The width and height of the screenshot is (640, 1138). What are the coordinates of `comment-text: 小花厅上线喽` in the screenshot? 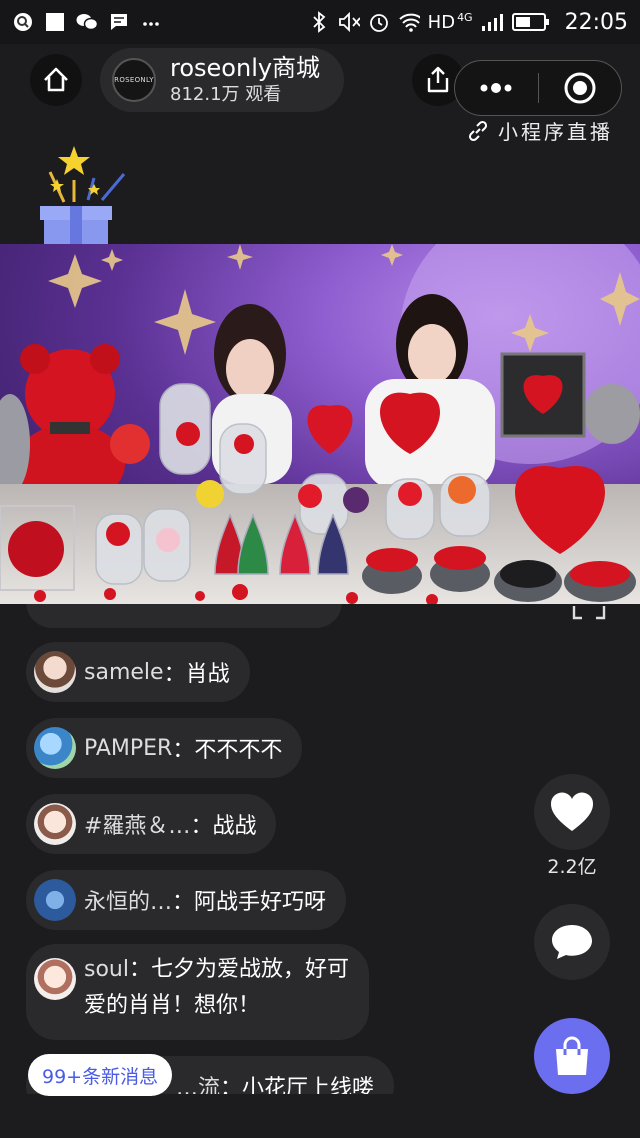 It's located at (308, 1085).